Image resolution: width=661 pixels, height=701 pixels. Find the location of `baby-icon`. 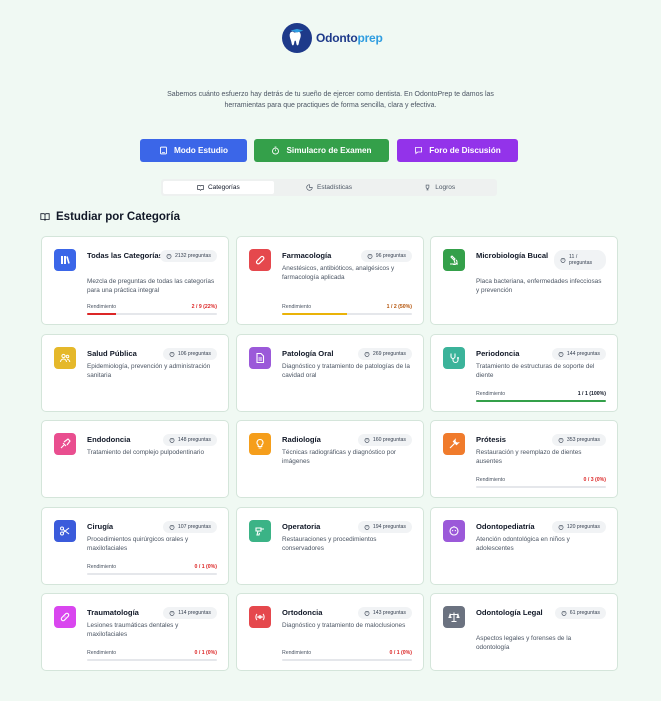

baby-icon is located at coordinates (454, 531).